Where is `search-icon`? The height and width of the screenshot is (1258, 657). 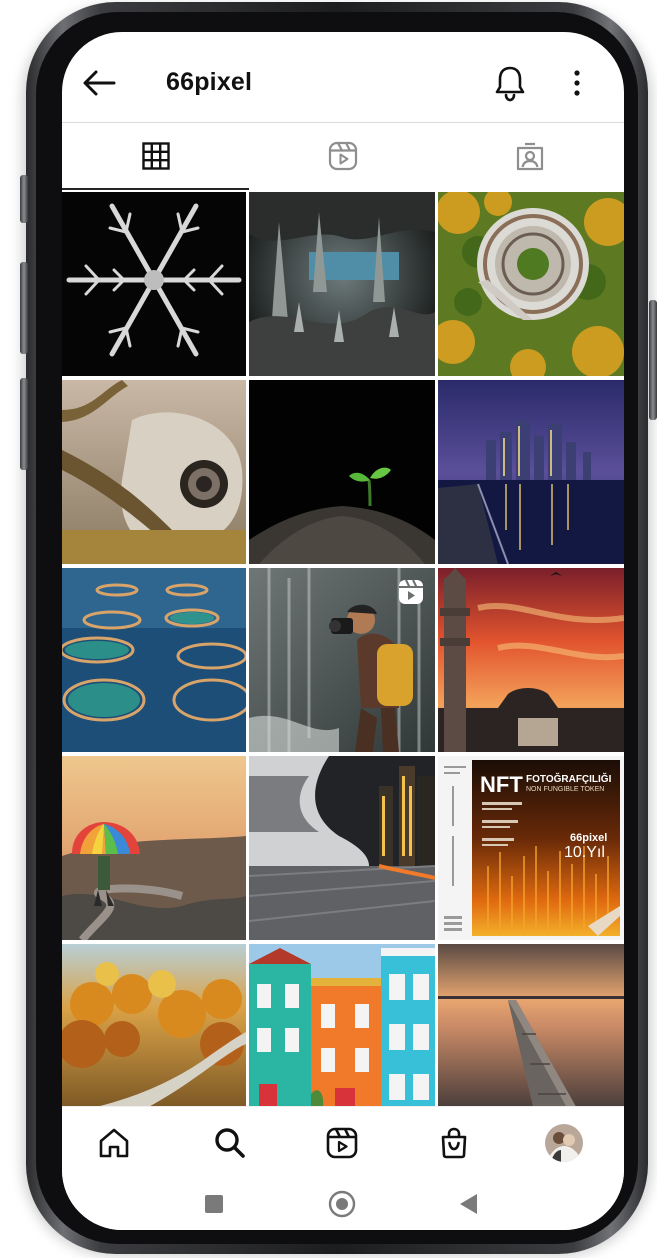
search-icon is located at coordinates (230, 1143).